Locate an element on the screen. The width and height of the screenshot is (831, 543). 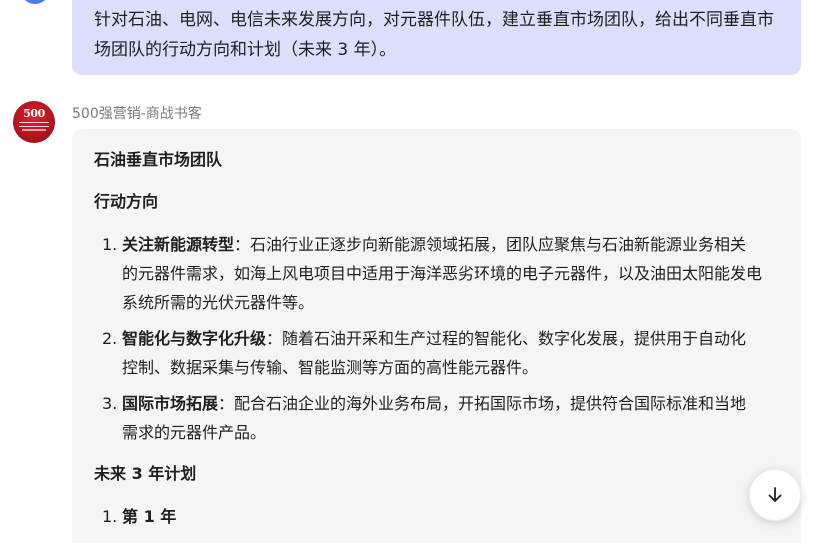
list-item-title: 国际市场拓展 is located at coordinates (170, 403).